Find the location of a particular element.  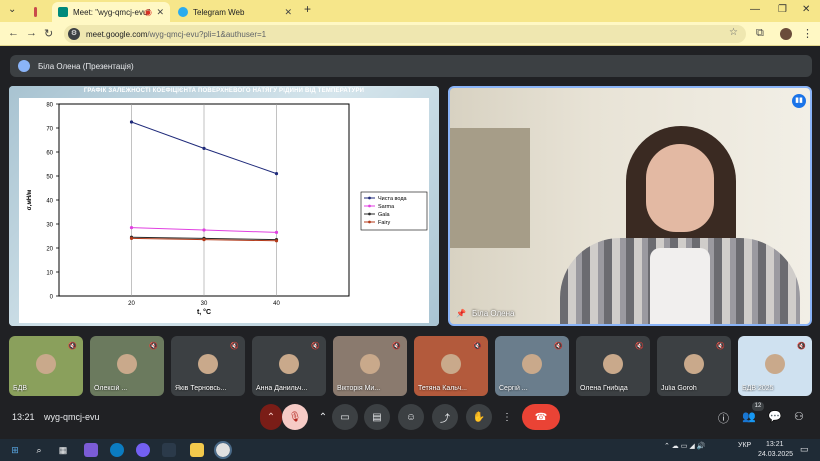

mic-toggle-button: 🎙 is located at coordinates (295, 417).